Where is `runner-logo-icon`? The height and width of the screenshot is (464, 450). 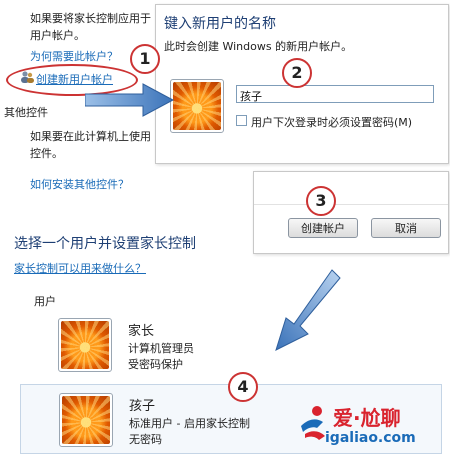 runner-logo-icon is located at coordinates (313, 423).